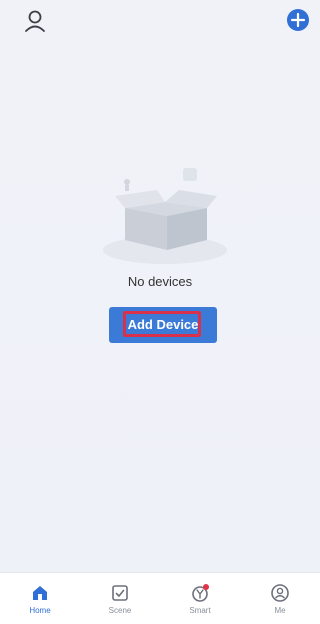 This screenshot has width=320, height=624. What do you see at coordinates (40, 593) in the screenshot?
I see `home-icon` at bounding box center [40, 593].